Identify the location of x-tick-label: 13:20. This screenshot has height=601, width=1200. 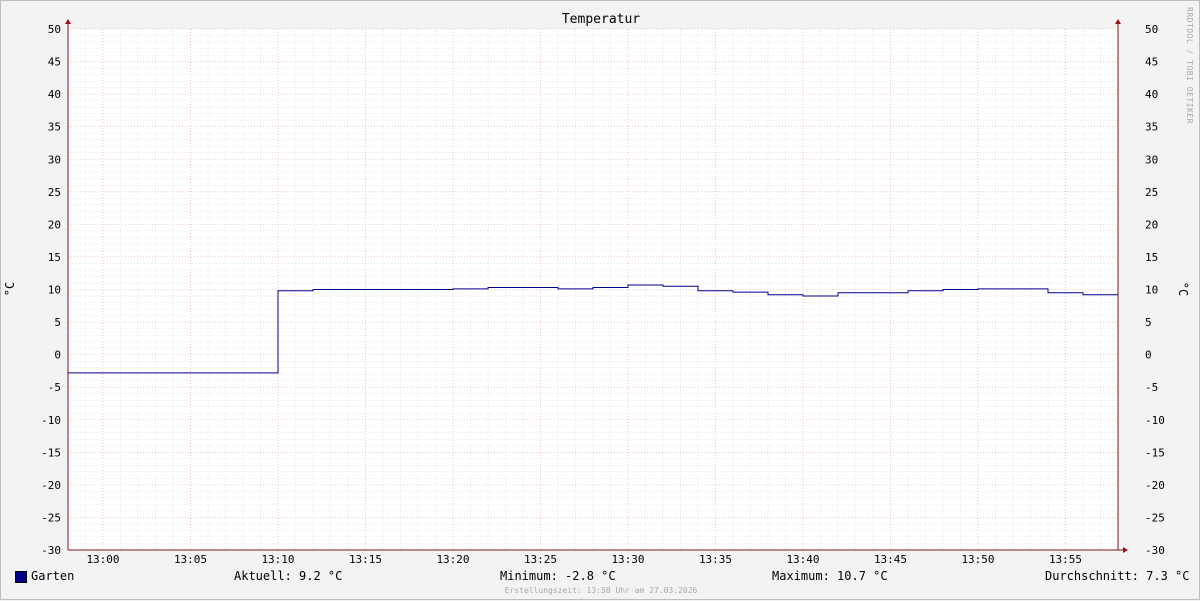
(452, 559).